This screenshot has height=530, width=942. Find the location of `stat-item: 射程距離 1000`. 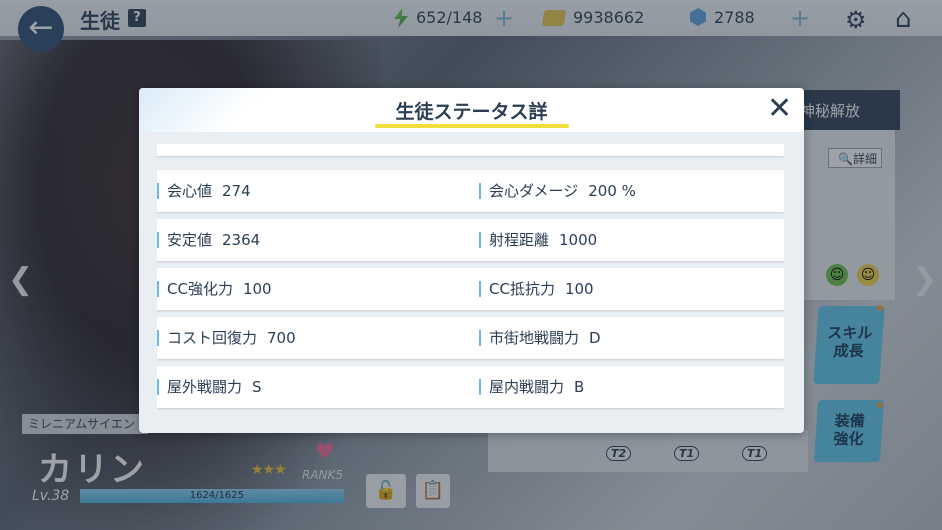

stat-item: 射程距離 1000 is located at coordinates (538, 240).